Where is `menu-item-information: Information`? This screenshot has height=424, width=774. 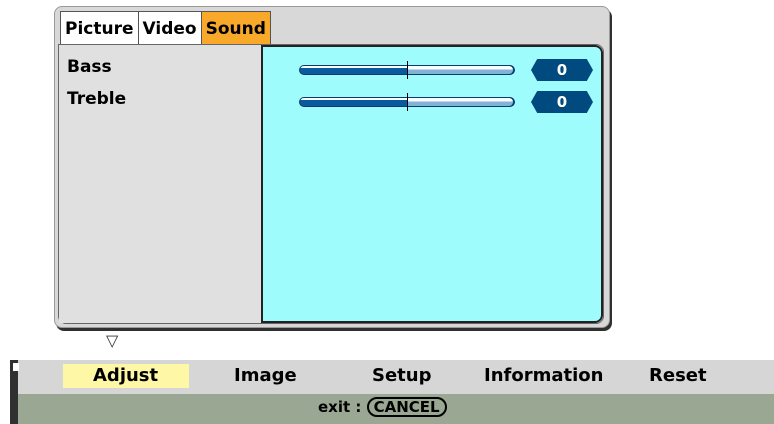
menu-item-information: Information is located at coordinates (543, 376).